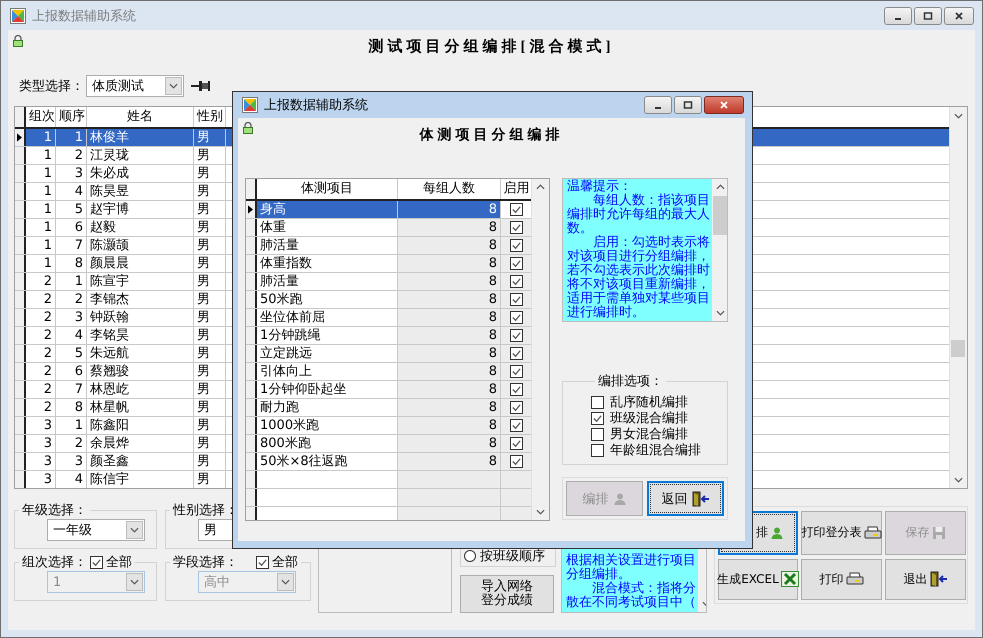 Image resolution: width=983 pixels, height=638 pixels. I want to click on hint-text: 温馨提示：, so click(599, 187).